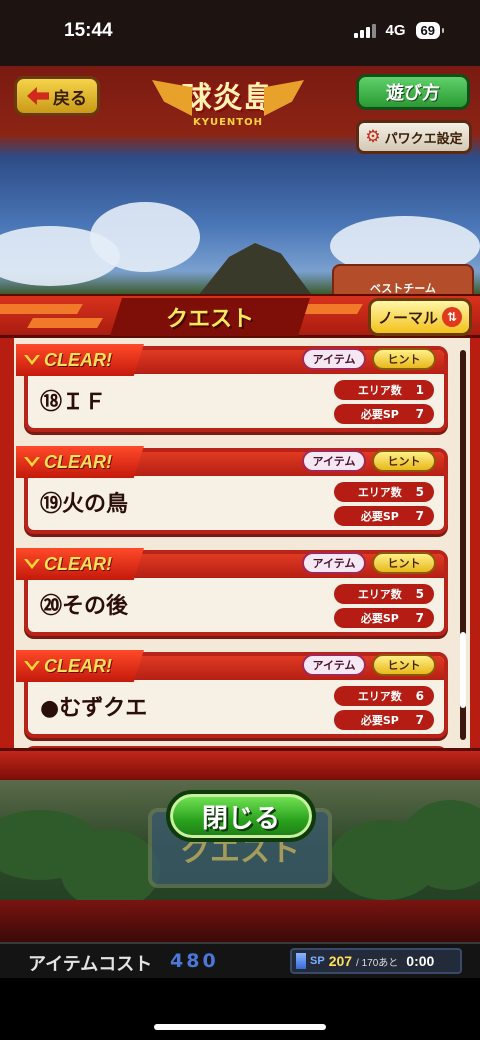 The image size is (480, 1040). What do you see at coordinates (84, 606) in the screenshot?
I see `quest-name: ⑳その後` at bounding box center [84, 606].